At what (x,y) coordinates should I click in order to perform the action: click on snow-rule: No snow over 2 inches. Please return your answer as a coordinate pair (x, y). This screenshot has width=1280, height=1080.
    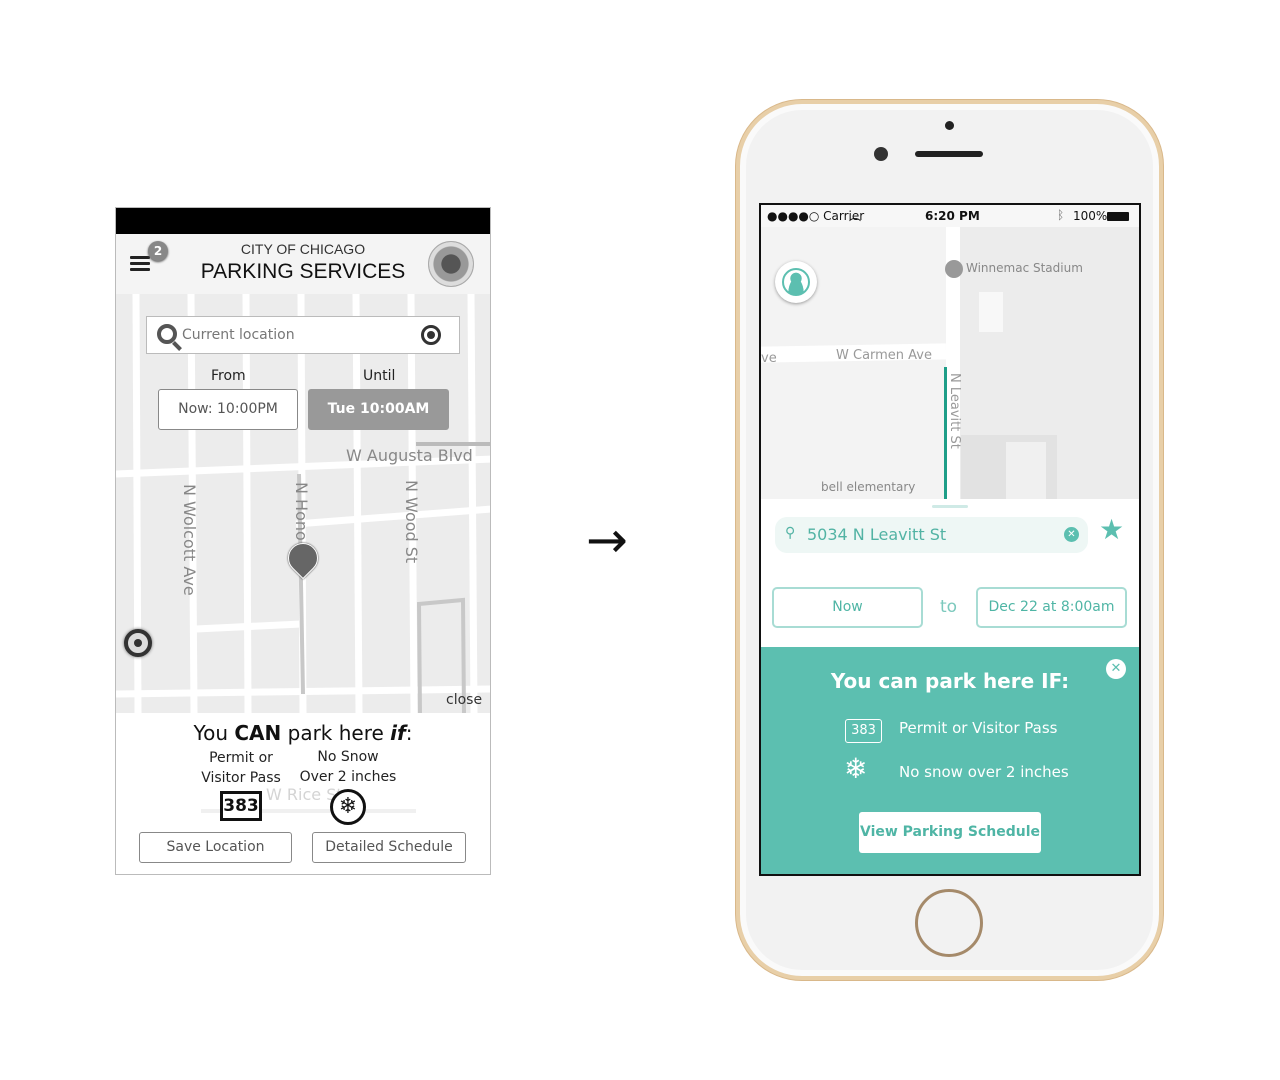
    Looking at the image, I should click on (984, 772).